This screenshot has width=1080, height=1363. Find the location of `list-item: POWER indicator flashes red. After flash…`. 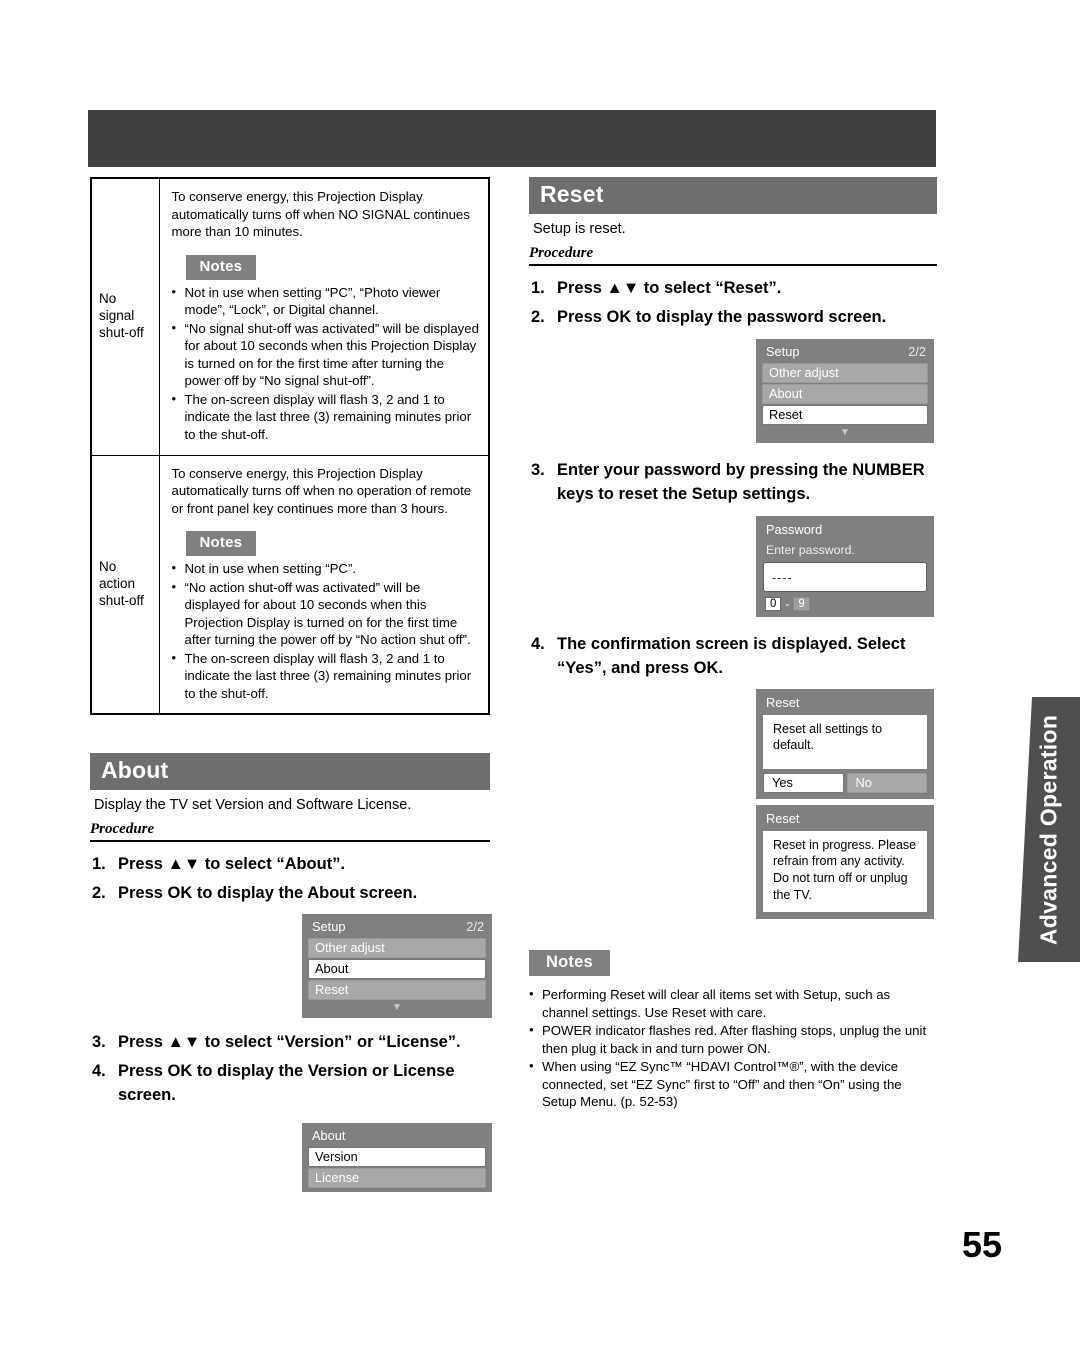

list-item: POWER indicator flashes red. After flash… is located at coordinates (733, 1039).